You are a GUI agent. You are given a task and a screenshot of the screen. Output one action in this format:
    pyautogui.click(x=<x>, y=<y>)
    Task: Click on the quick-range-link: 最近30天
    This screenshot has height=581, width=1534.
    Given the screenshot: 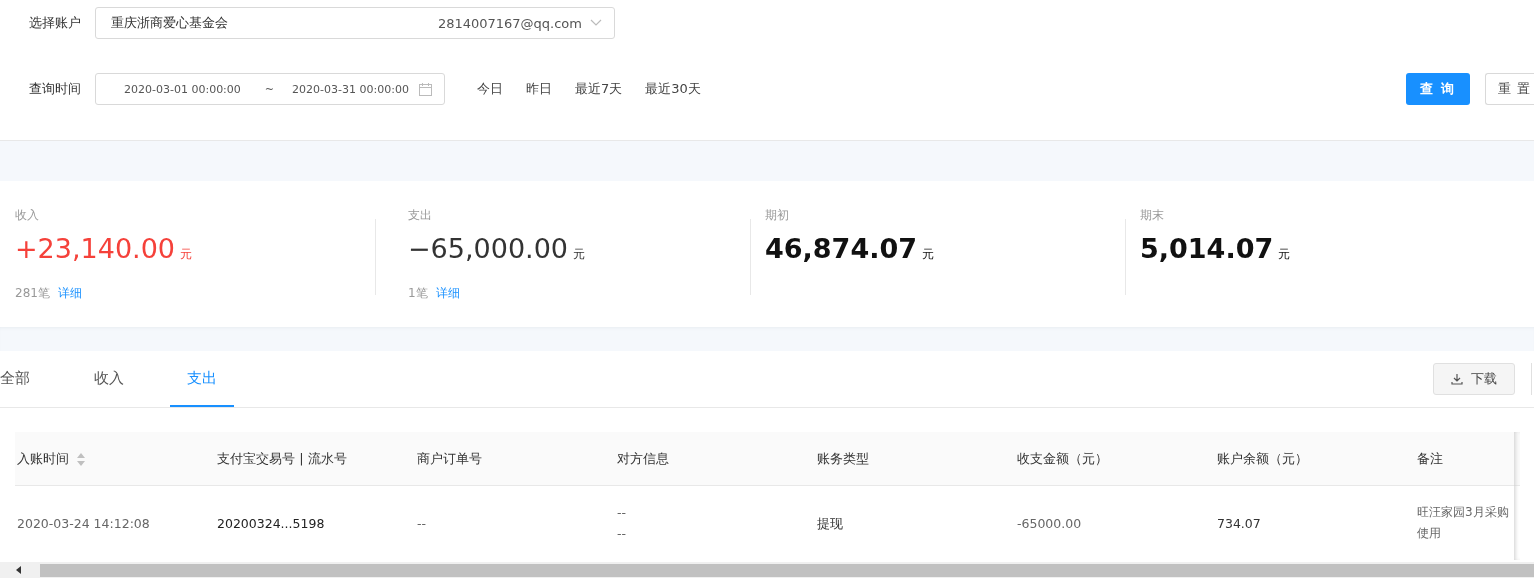 What is the action you would take?
    pyautogui.click(x=673, y=89)
    